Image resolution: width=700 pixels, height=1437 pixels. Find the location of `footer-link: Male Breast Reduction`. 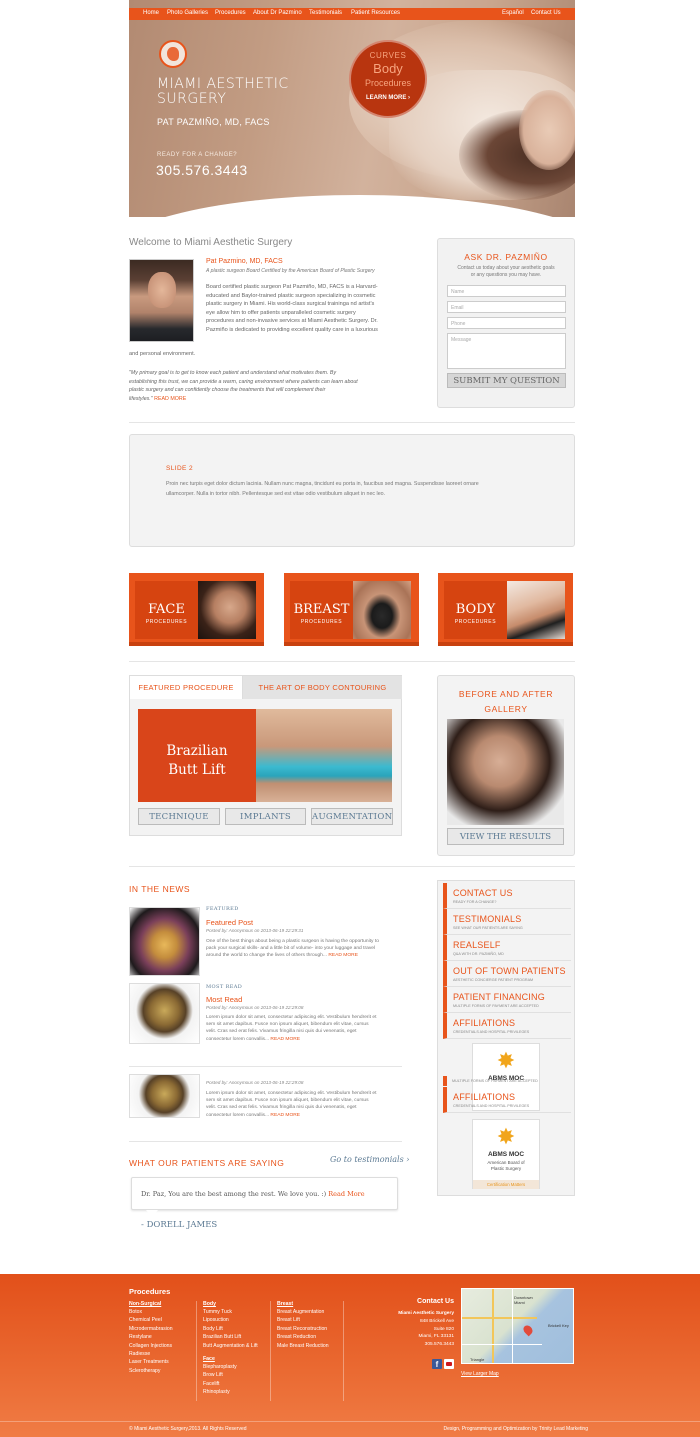

footer-link: Male Breast Reduction is located at coordinates (303, 1346).